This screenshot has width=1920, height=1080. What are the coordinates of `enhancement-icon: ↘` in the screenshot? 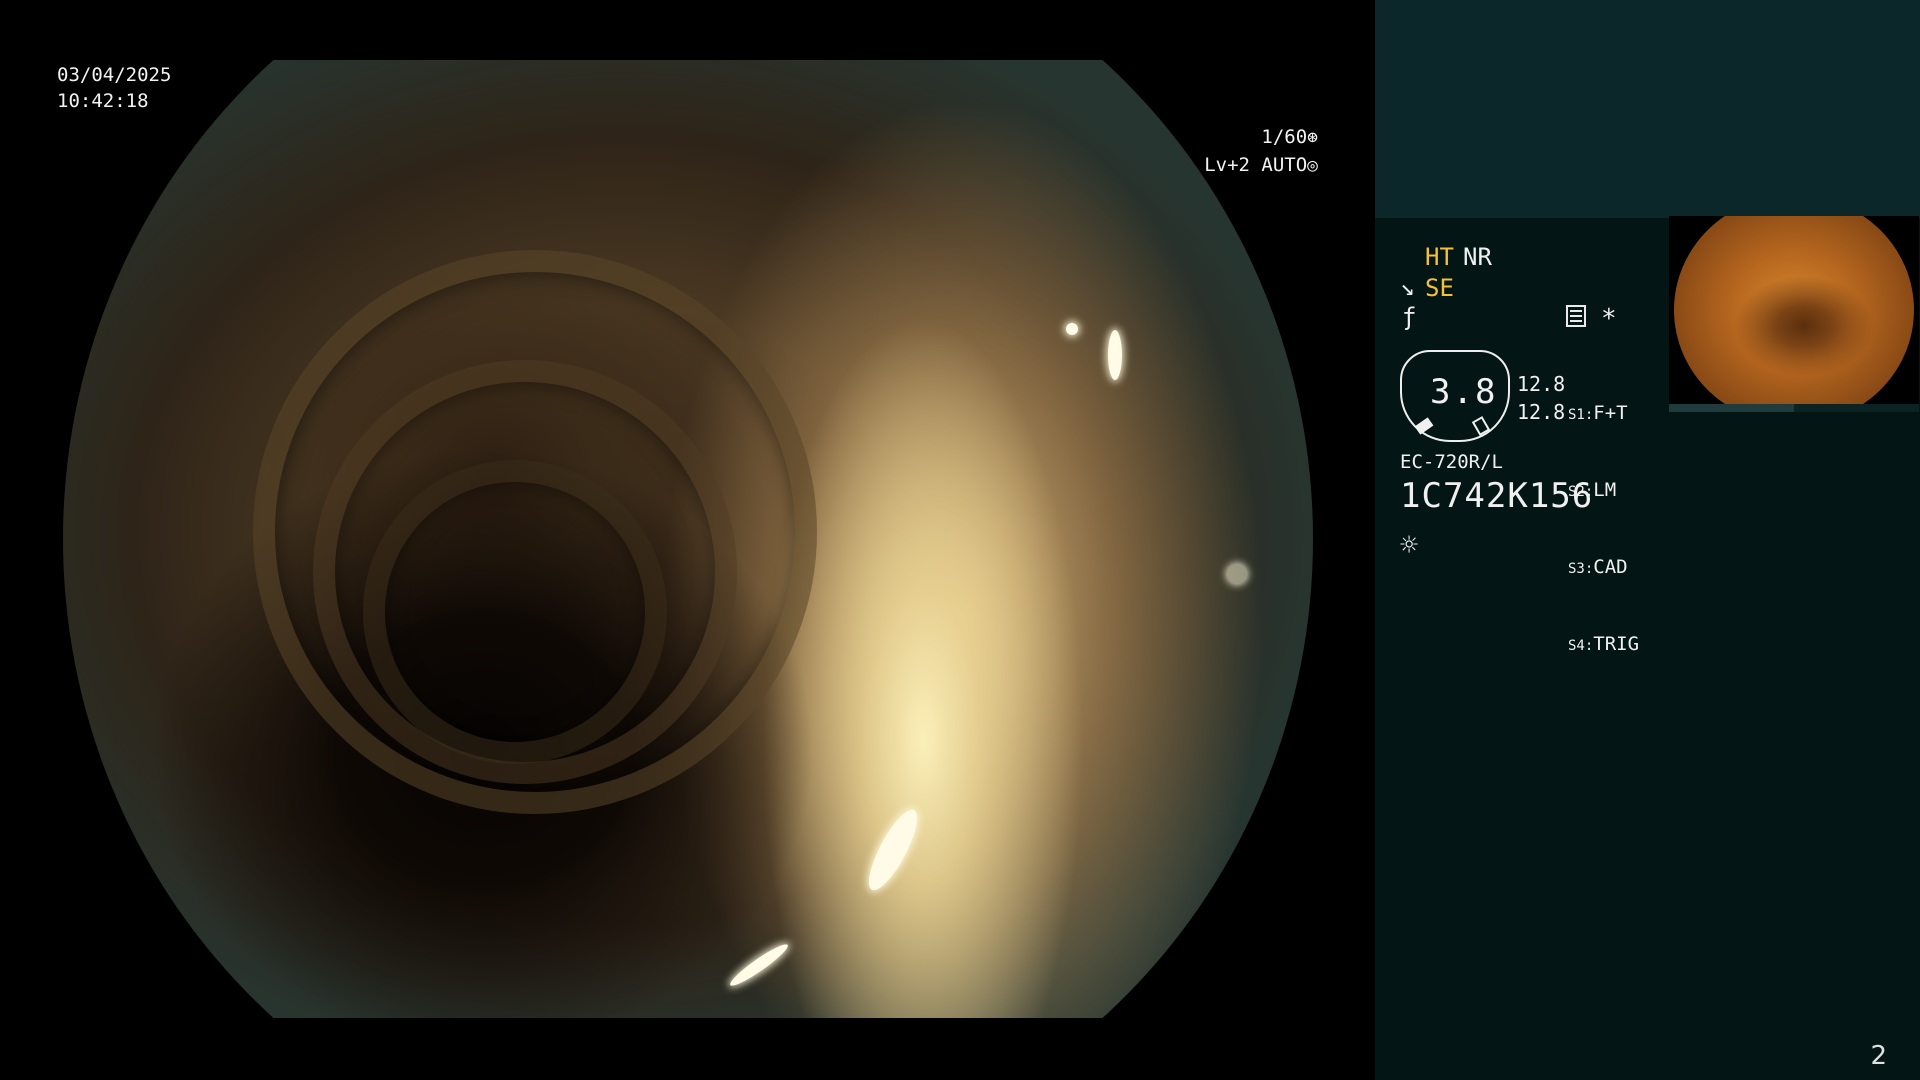 It's located at (1407, 287).